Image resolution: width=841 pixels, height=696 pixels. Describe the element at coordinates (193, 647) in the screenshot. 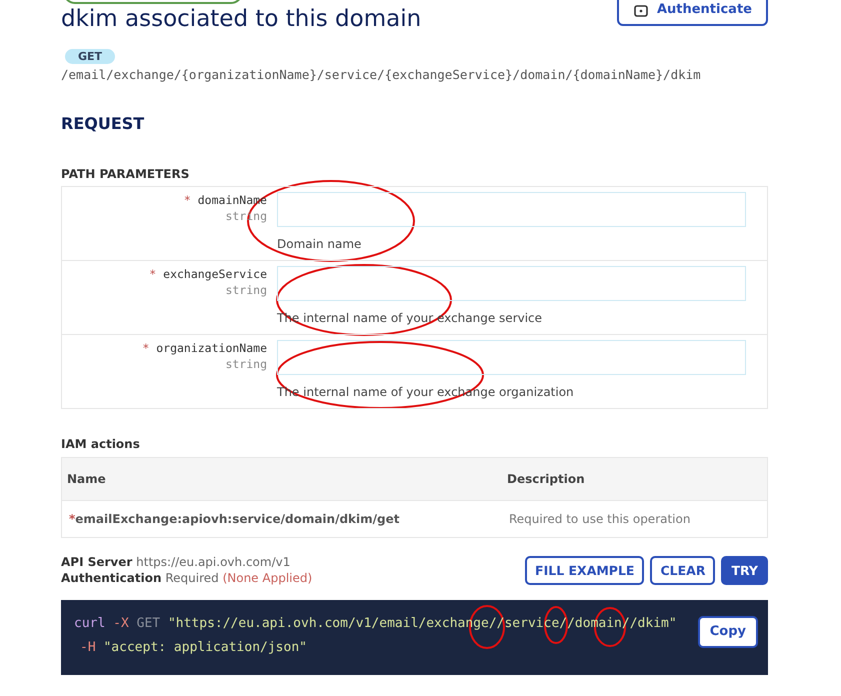

I see `code-line: -H "accept: application/json"` at that location.